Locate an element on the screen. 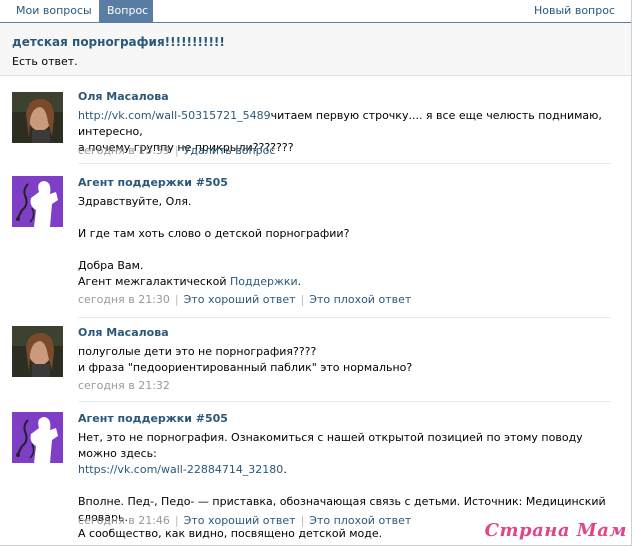 Image resolution: width=635 pixels, height=547 pixels. question-status: Есть ответ. is located at coordinates (45, 61).